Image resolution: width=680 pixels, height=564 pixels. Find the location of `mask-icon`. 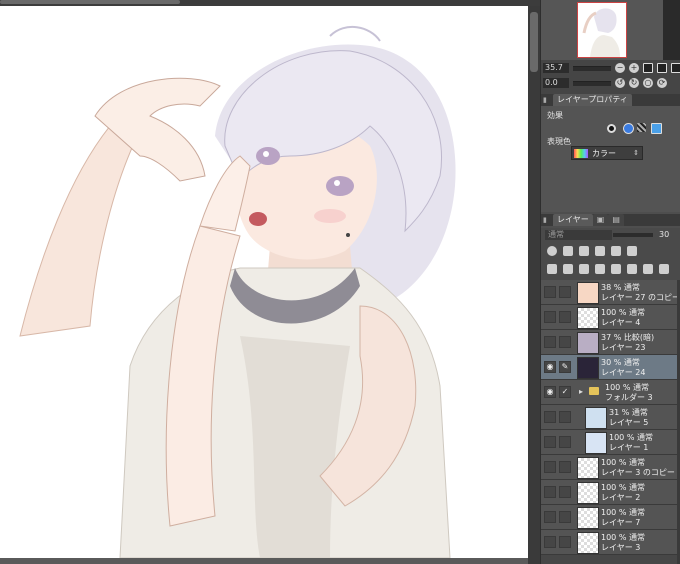

mask-icon is located at coordinates (552, 251).